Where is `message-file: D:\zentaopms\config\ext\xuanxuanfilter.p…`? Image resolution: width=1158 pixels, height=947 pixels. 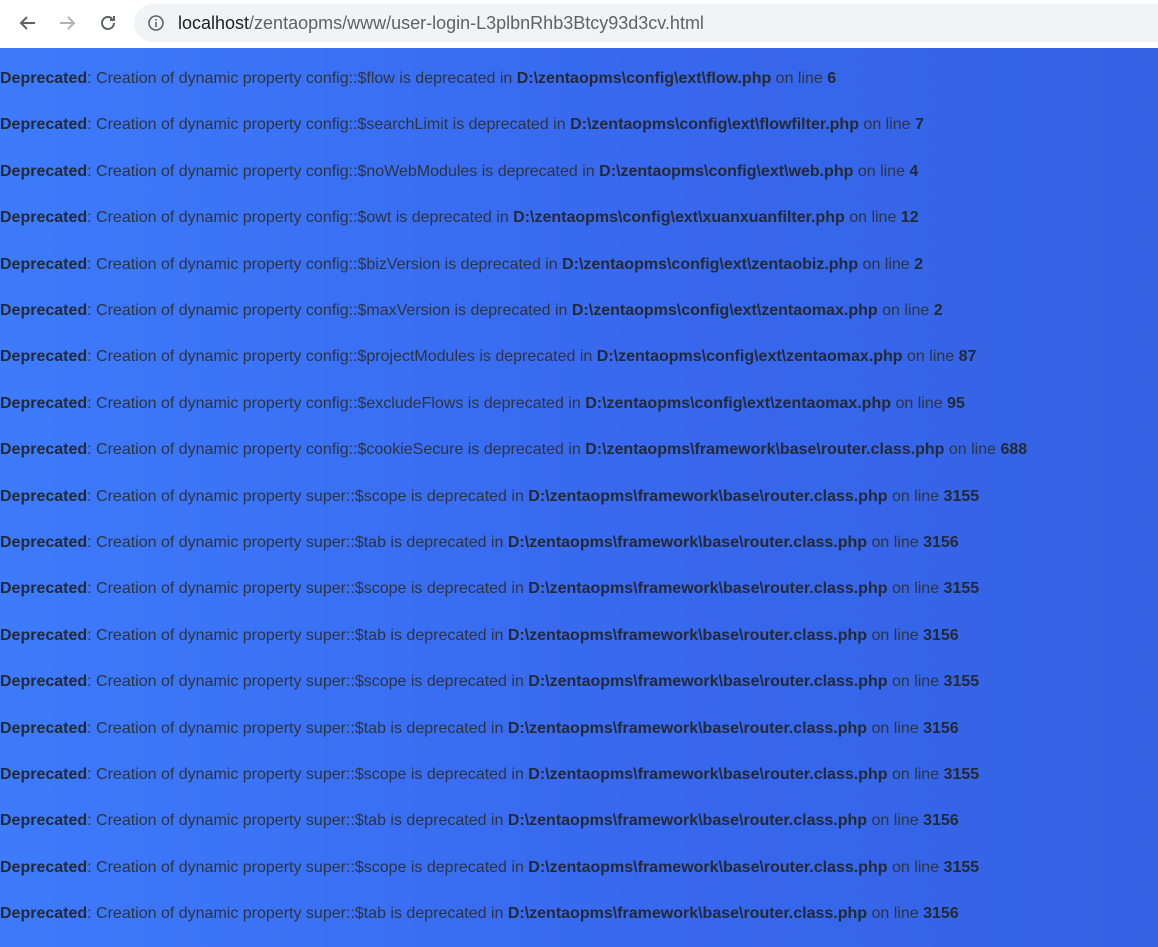 message-file: D:\zentaopms\config\ext\xuanxuanfilter.p… is located at coordinates (679, 218).